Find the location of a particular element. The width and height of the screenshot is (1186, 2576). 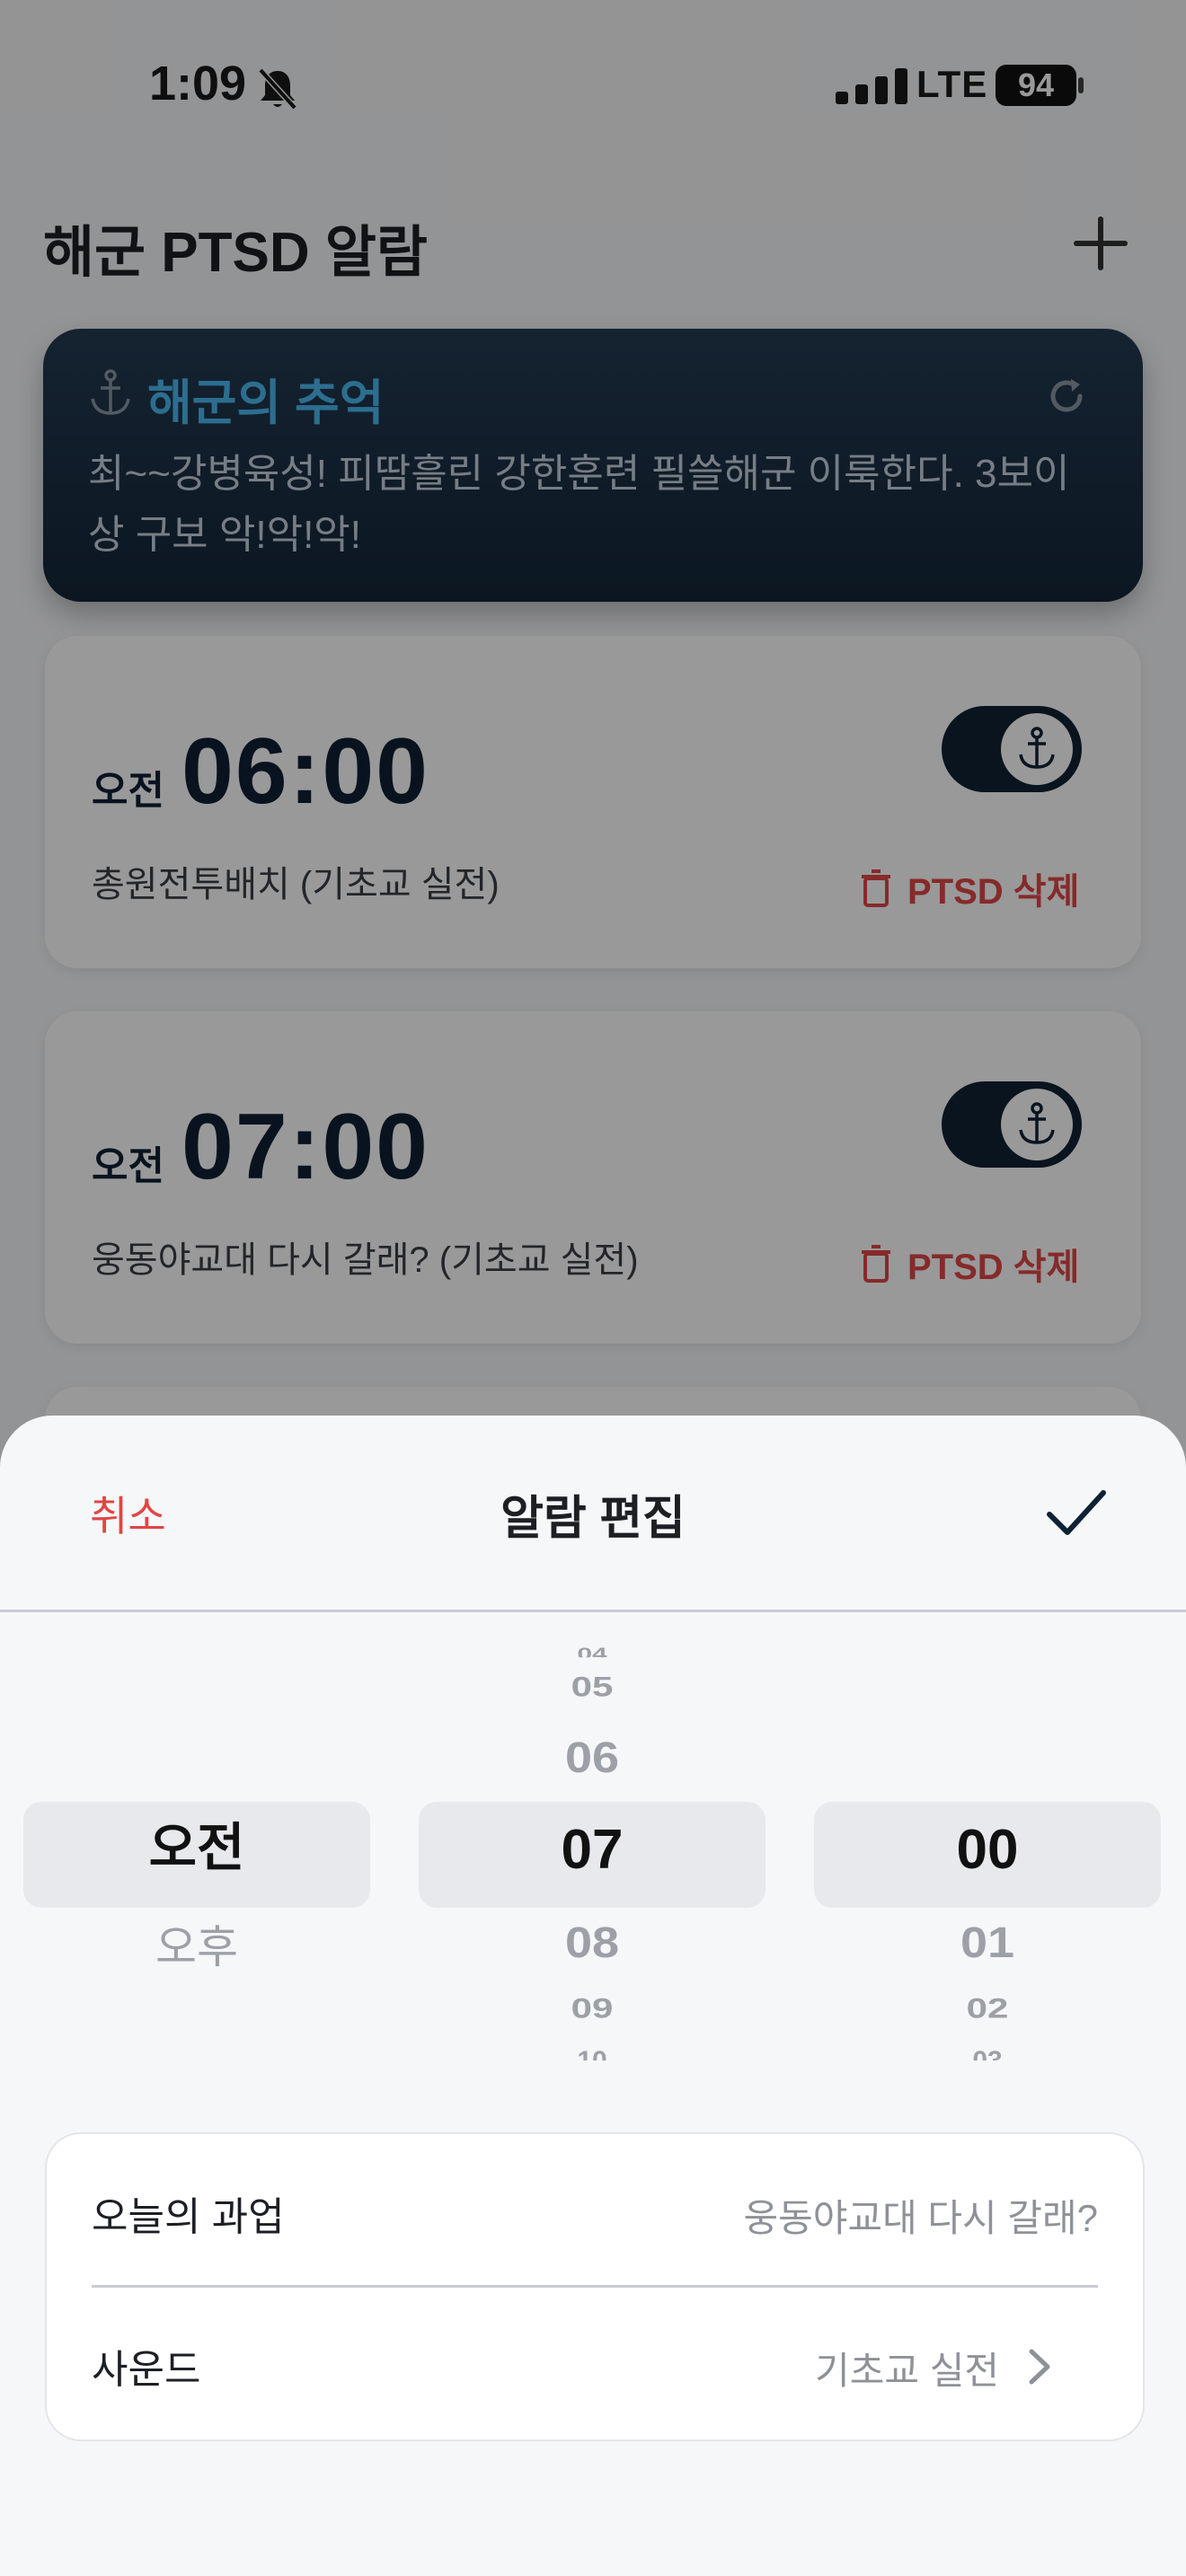

row-divider is located at coordinates (595, 2286).